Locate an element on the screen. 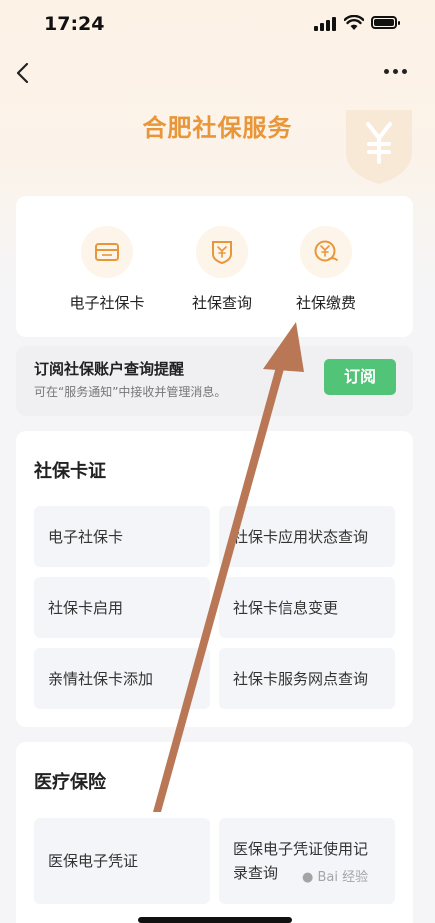 This screenshot has width=435, height=923. quick-services-card: 电子社保卡 社保查询 社保缴费 is located at coordinates (214, 266).